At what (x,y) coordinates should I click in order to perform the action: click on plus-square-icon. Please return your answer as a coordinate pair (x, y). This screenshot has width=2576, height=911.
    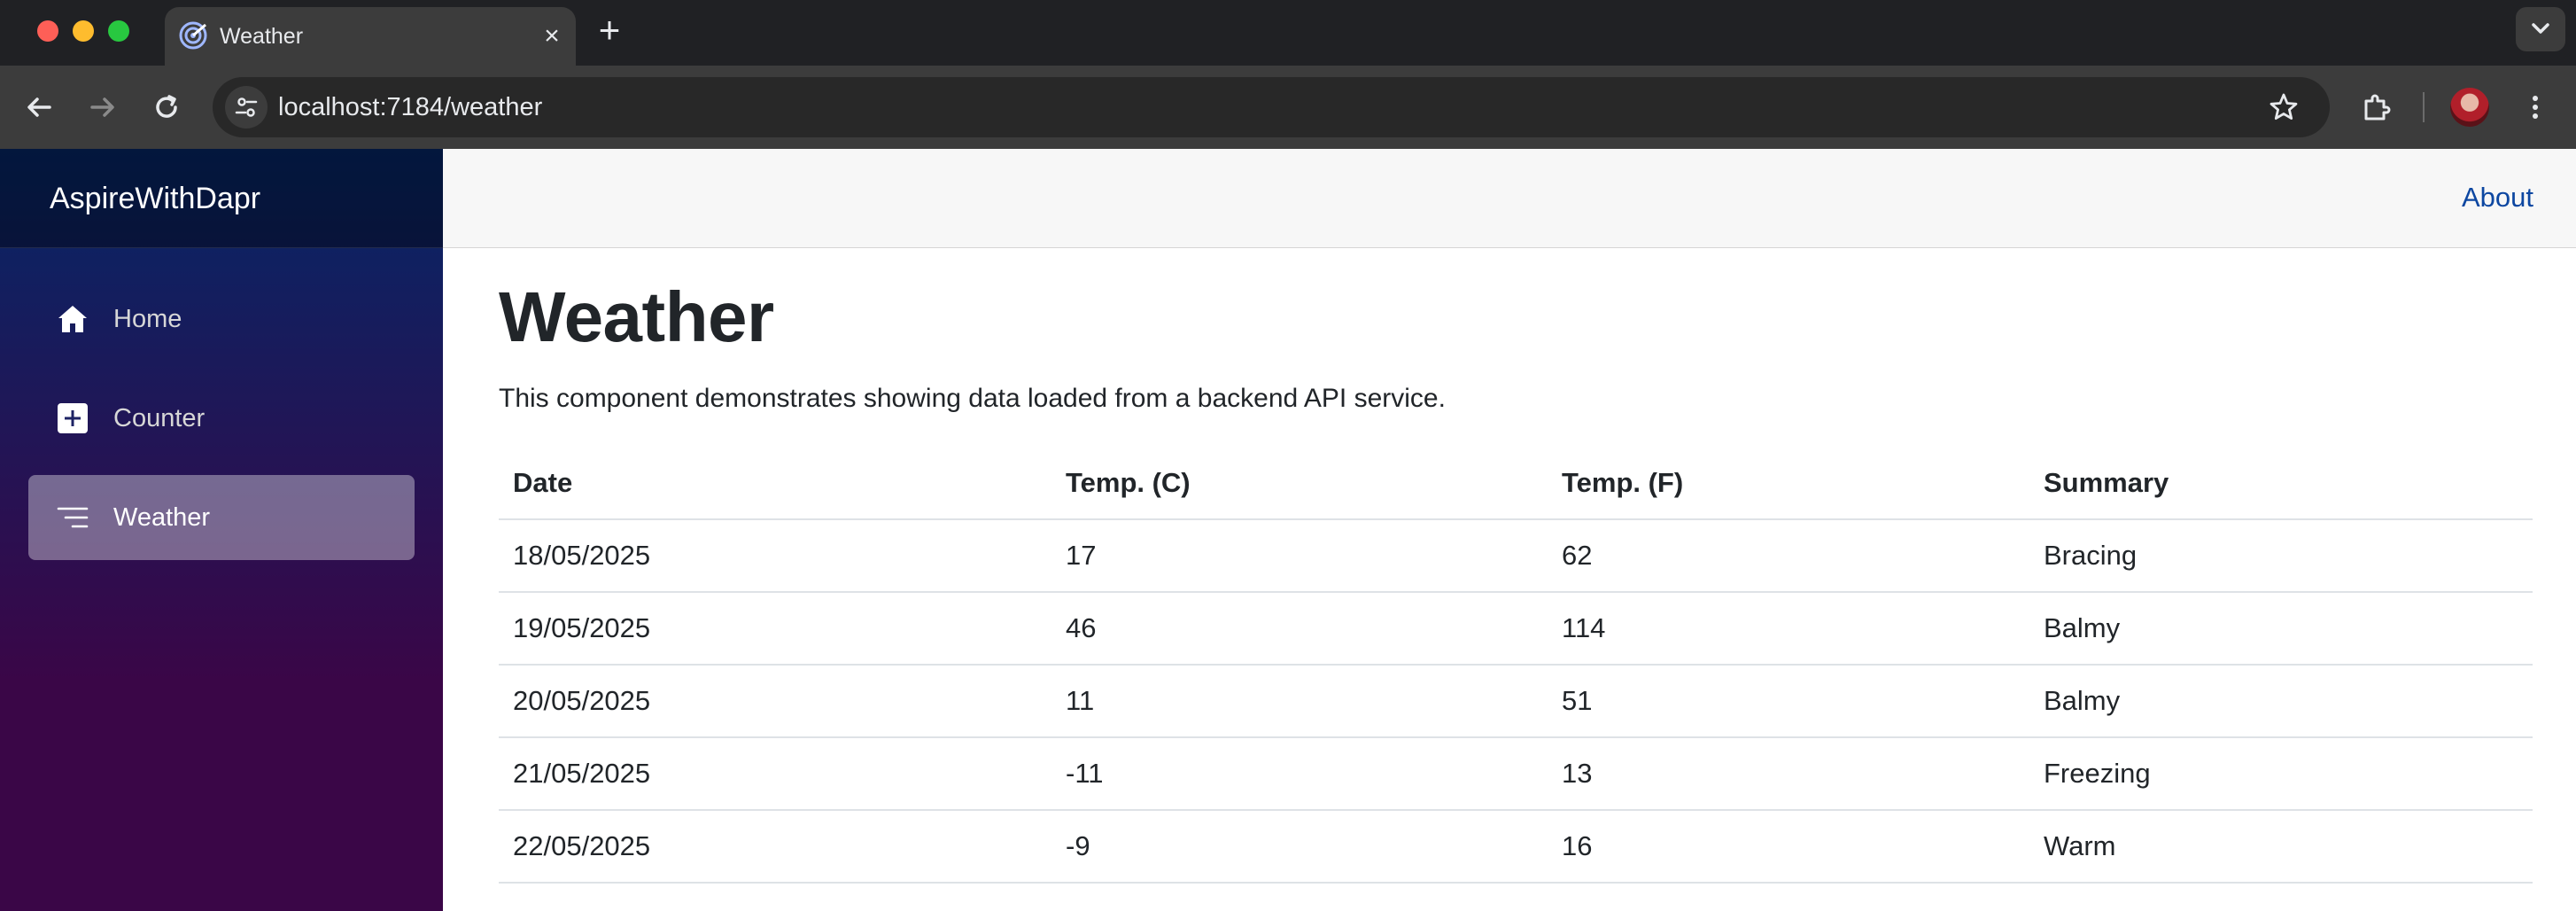
    Looking at the image, I should click on (73, 418).